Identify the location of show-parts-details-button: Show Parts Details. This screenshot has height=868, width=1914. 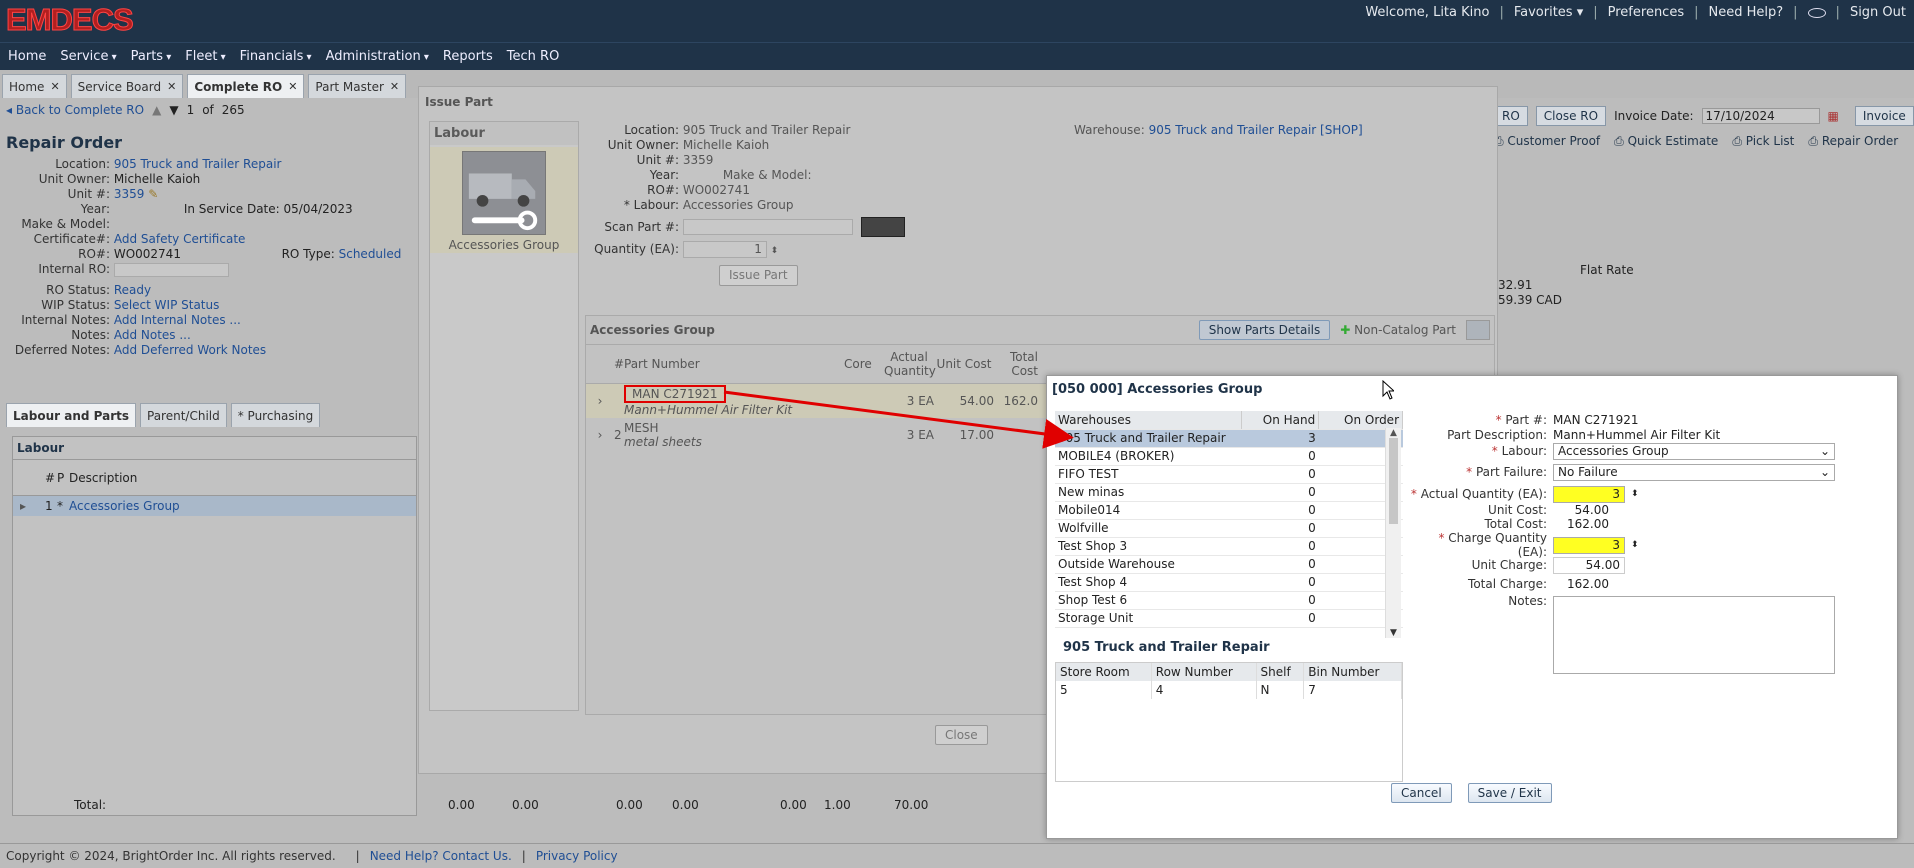
(1264, 330).